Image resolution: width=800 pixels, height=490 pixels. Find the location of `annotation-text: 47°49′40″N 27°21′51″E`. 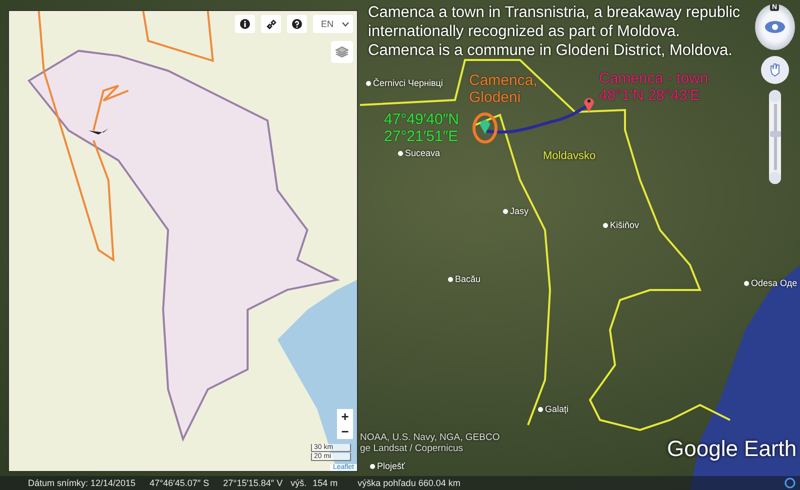

annotation-text: 47°49′40″N 27°21′51″E is located at coordinates (422, 128).